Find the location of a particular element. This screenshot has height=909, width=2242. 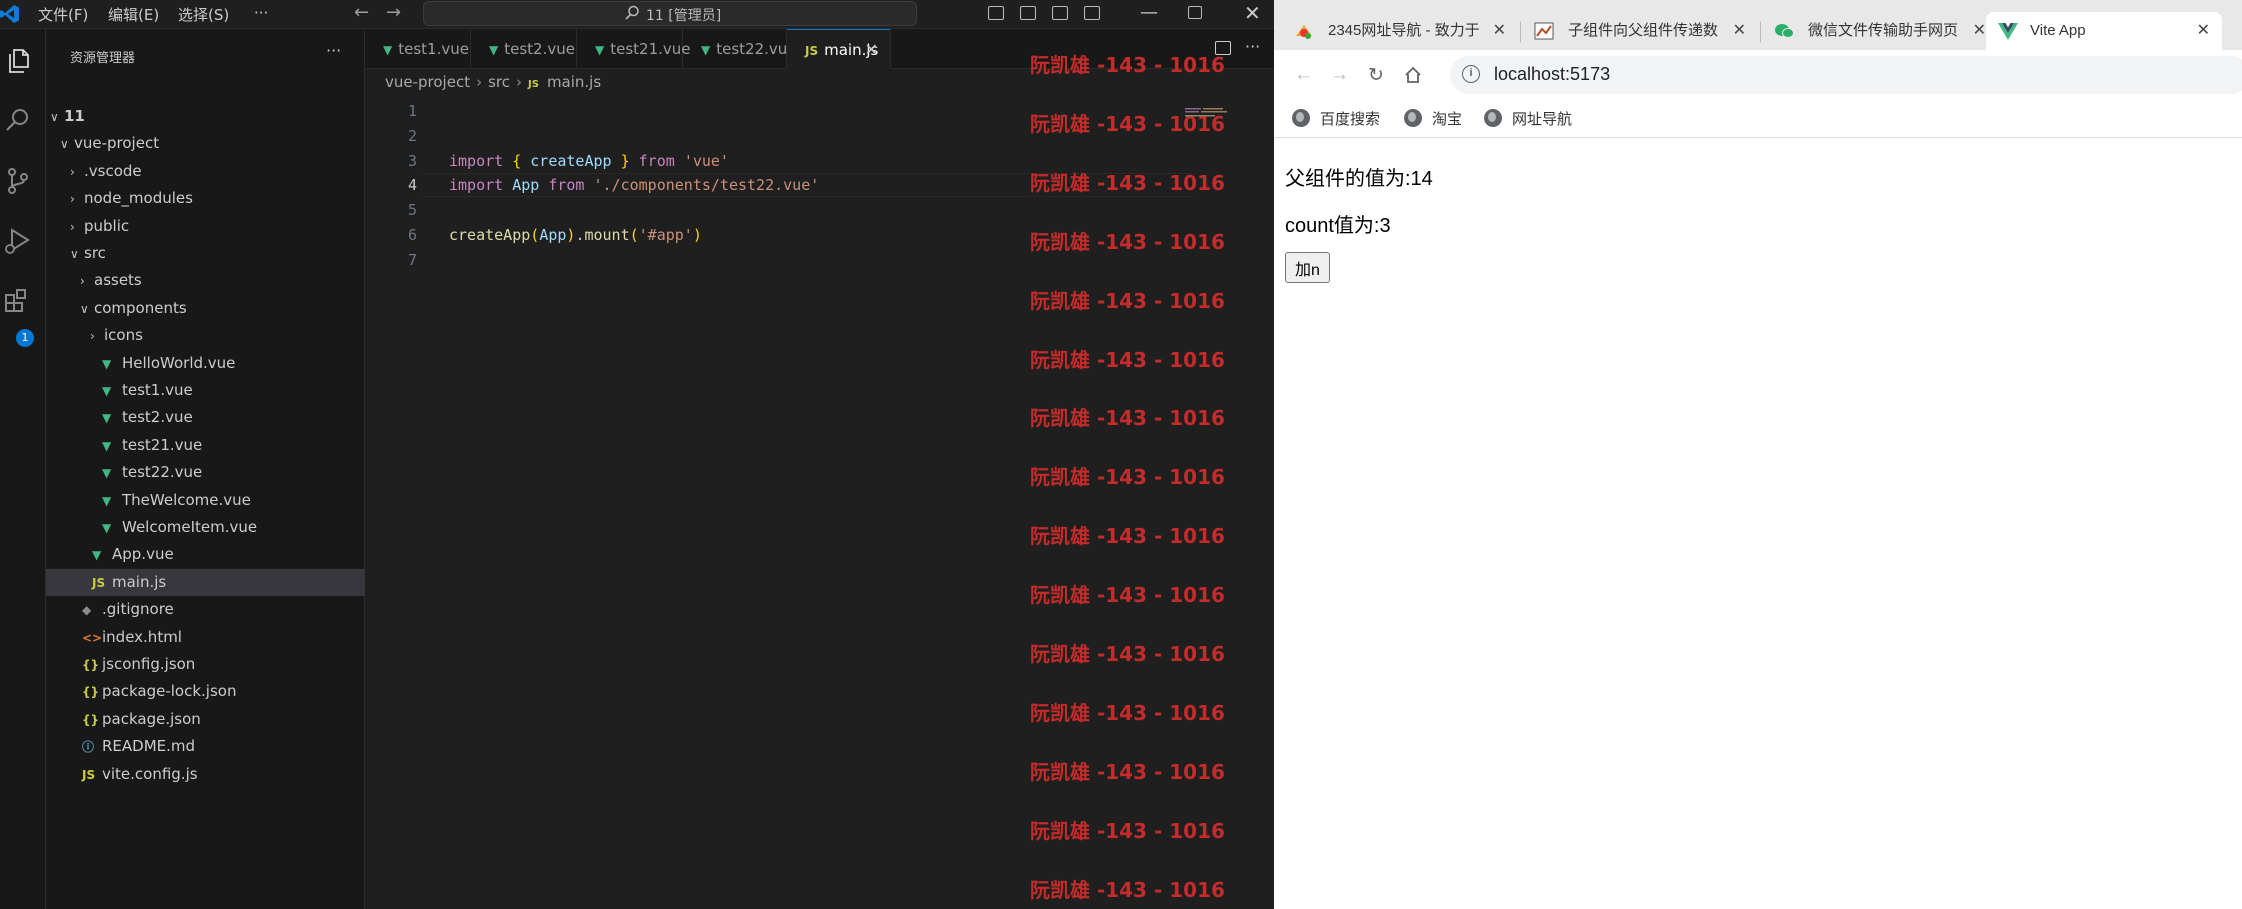

close-window-icon: ✕ is located at coordinates (1252, 13).